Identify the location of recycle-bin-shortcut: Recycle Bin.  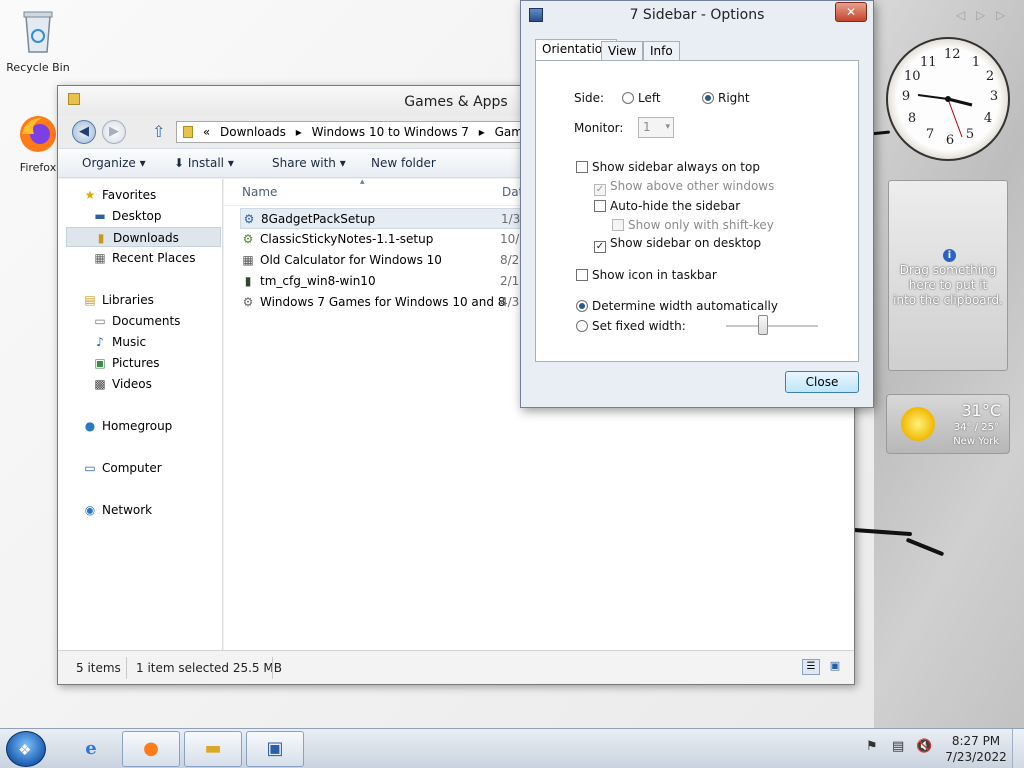
(38, 40).